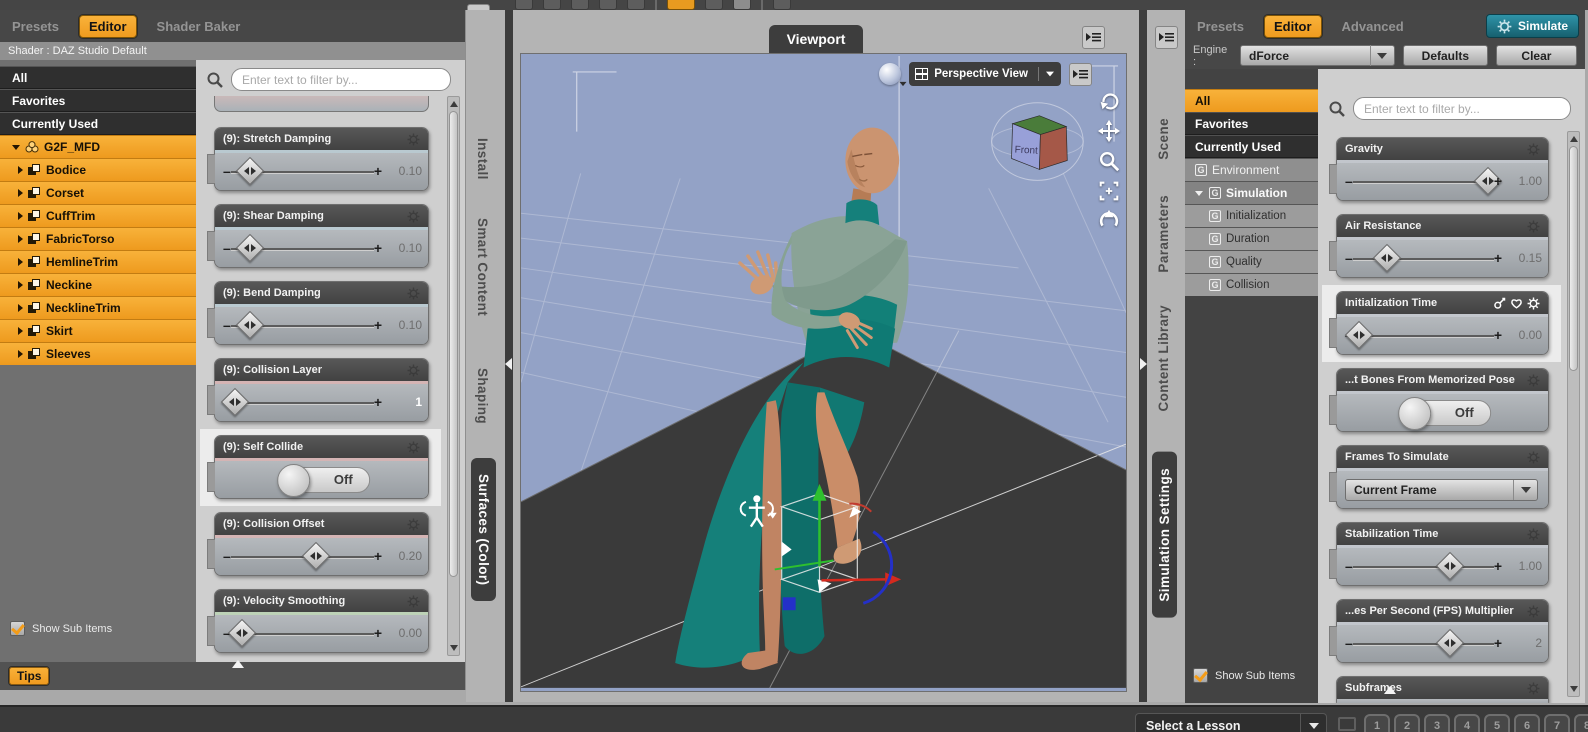  What do you see at coordinates (552, 5) in the screenshot?
I see `plane-icon` at bounding box center [552, 5].